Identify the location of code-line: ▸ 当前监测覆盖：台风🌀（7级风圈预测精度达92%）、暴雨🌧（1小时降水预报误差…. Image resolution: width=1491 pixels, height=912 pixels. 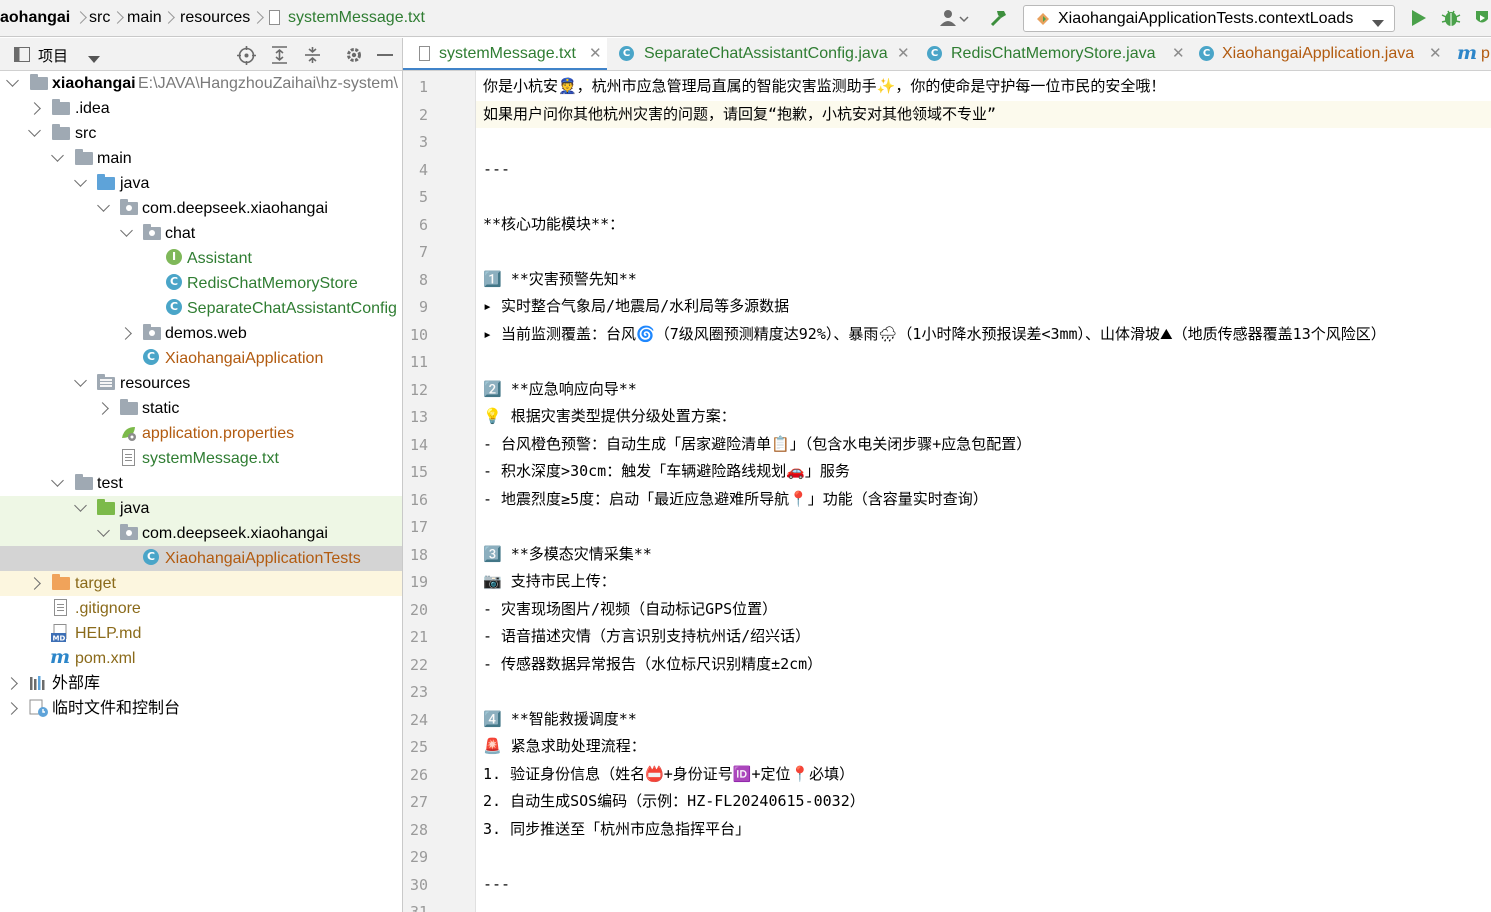
(983, 334).